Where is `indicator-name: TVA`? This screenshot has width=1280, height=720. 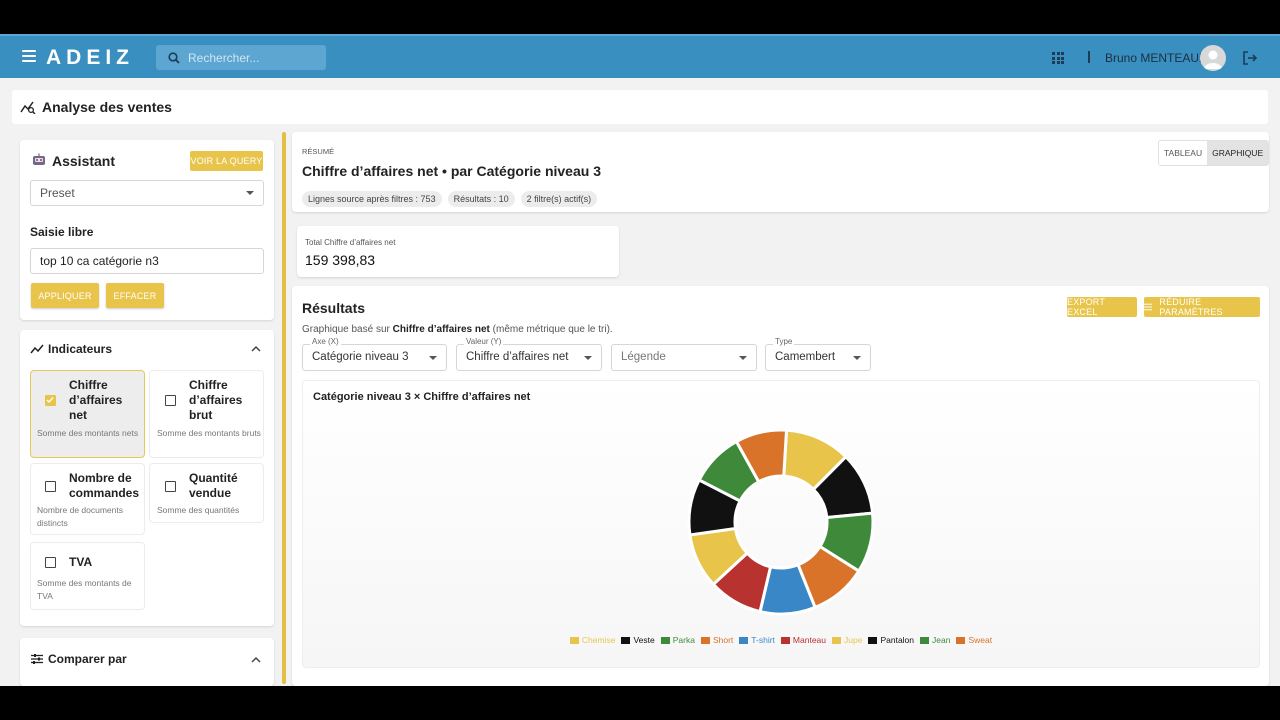
indicator-name: TVA is located at coordinates (81, 562).